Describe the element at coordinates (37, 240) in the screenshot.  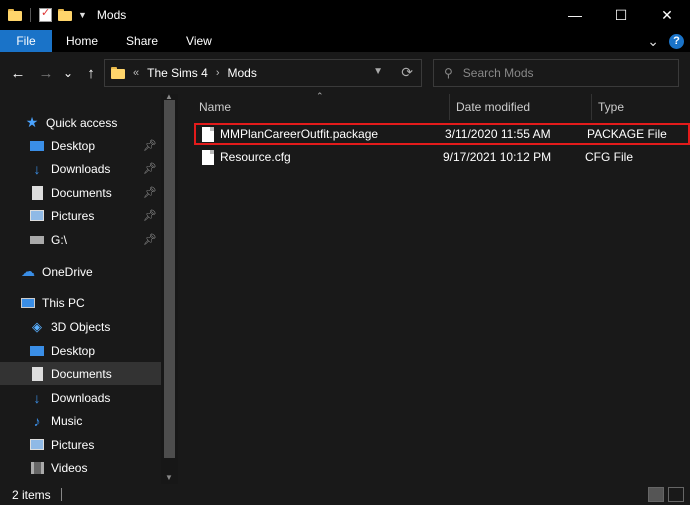
I see `drive-icon` at that location.